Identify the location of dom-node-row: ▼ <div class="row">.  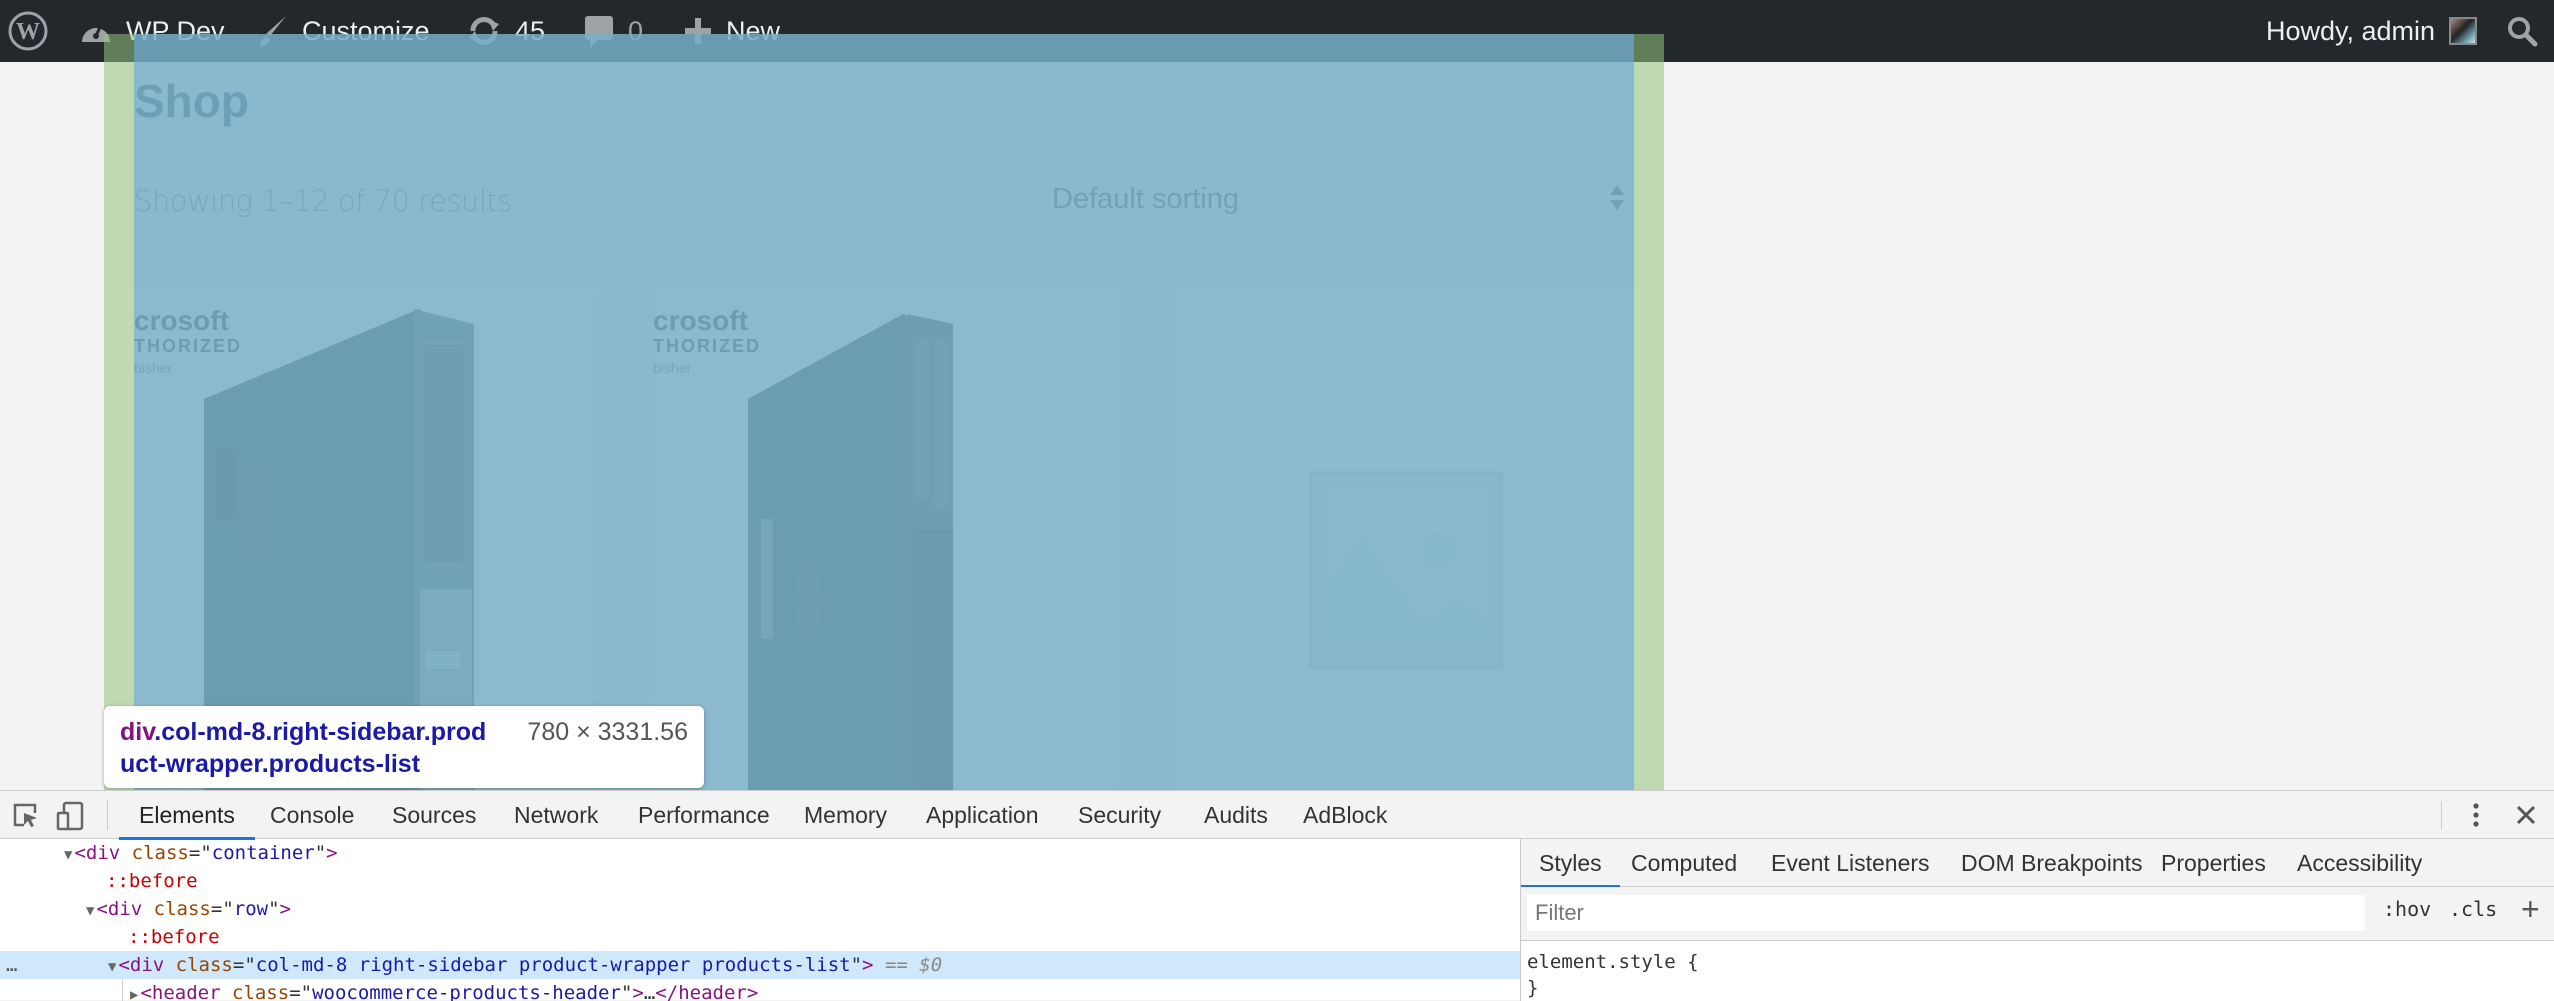
(760, 909).